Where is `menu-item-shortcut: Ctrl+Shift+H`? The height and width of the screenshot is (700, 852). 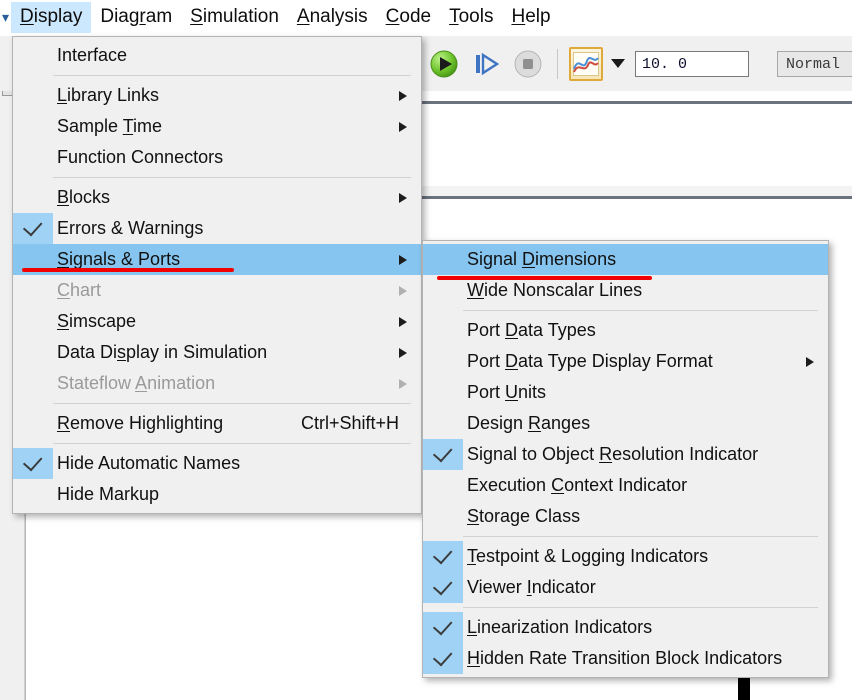 menu-item-shortcut: Ctrl+Shift+H is located at coordinates (349, 423).